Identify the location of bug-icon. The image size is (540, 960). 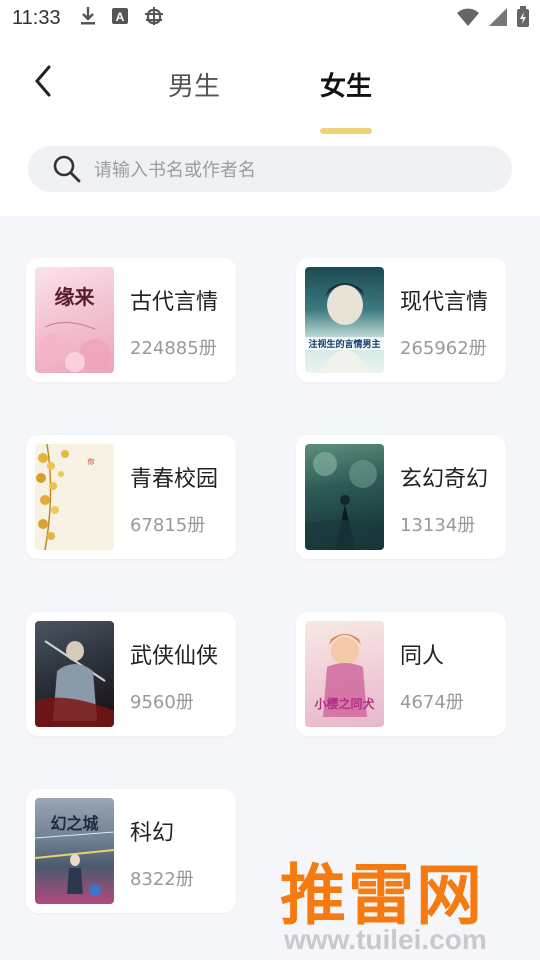
(154, 18).